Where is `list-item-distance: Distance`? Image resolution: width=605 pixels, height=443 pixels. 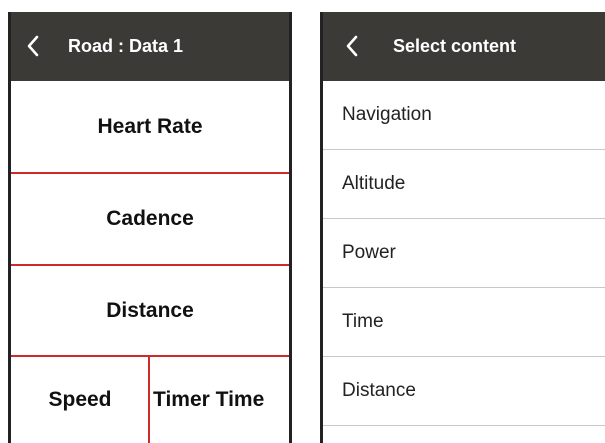 list-item-distance: Distance is located at coordinates (464, 391).